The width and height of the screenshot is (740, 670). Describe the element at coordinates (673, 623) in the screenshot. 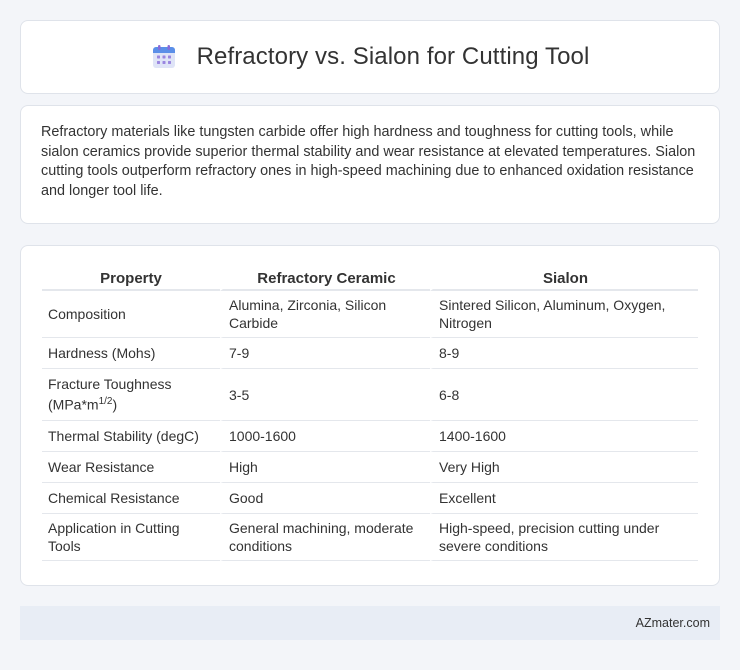

I see `footer-brand: AZmater.com` at that location.